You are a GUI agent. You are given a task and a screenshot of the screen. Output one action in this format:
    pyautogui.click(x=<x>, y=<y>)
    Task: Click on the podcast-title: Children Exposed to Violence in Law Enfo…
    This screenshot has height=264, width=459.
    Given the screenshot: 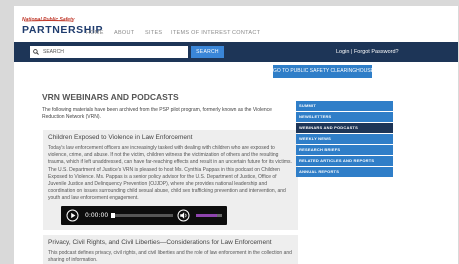 What is the action you would take?
    pyautogui.click(x=120, y=137)
    